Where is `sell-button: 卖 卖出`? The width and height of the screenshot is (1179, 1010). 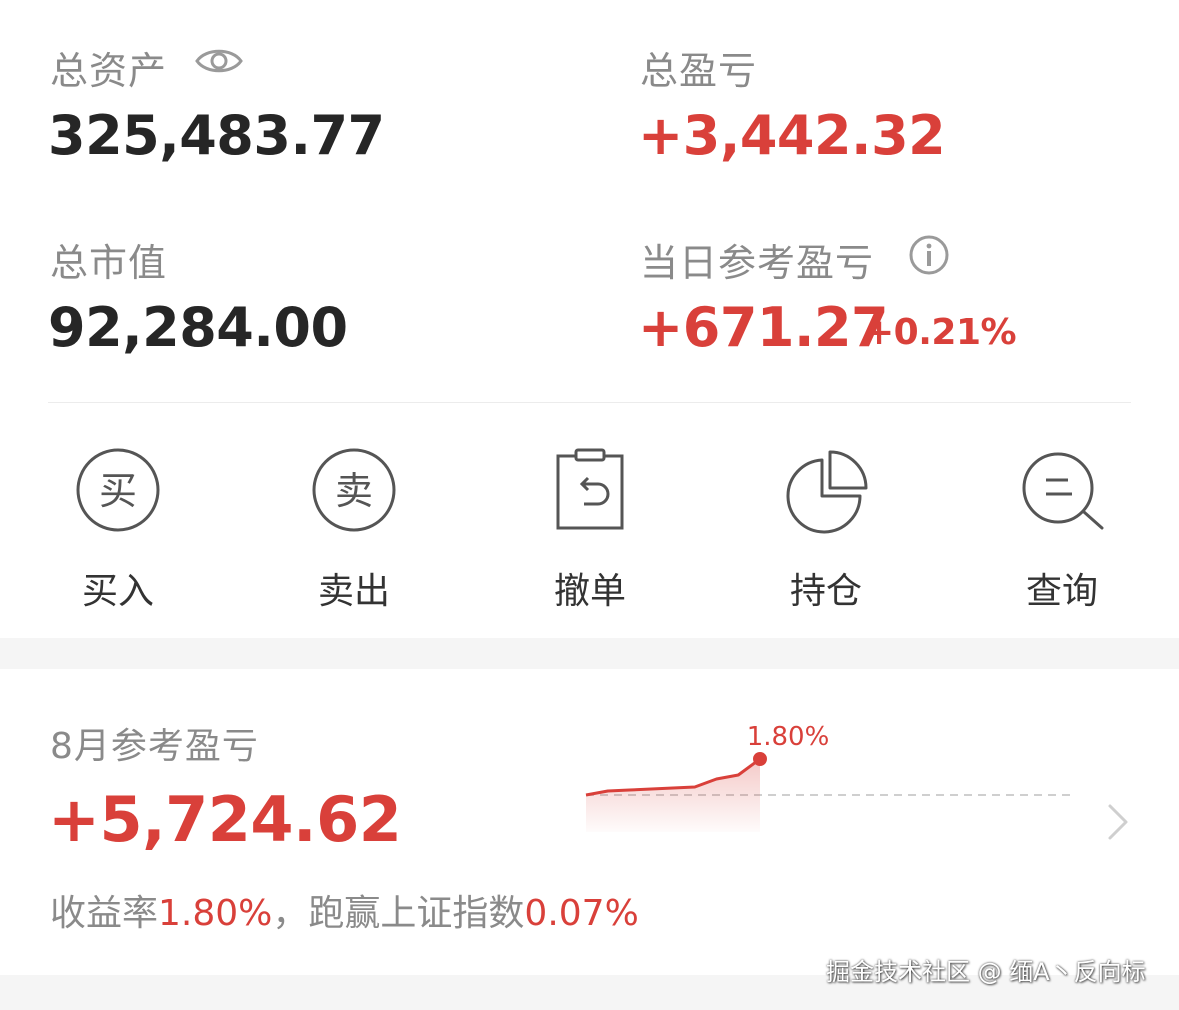 sell-button: 卖 卖出 is located at coordinates (354, 530).